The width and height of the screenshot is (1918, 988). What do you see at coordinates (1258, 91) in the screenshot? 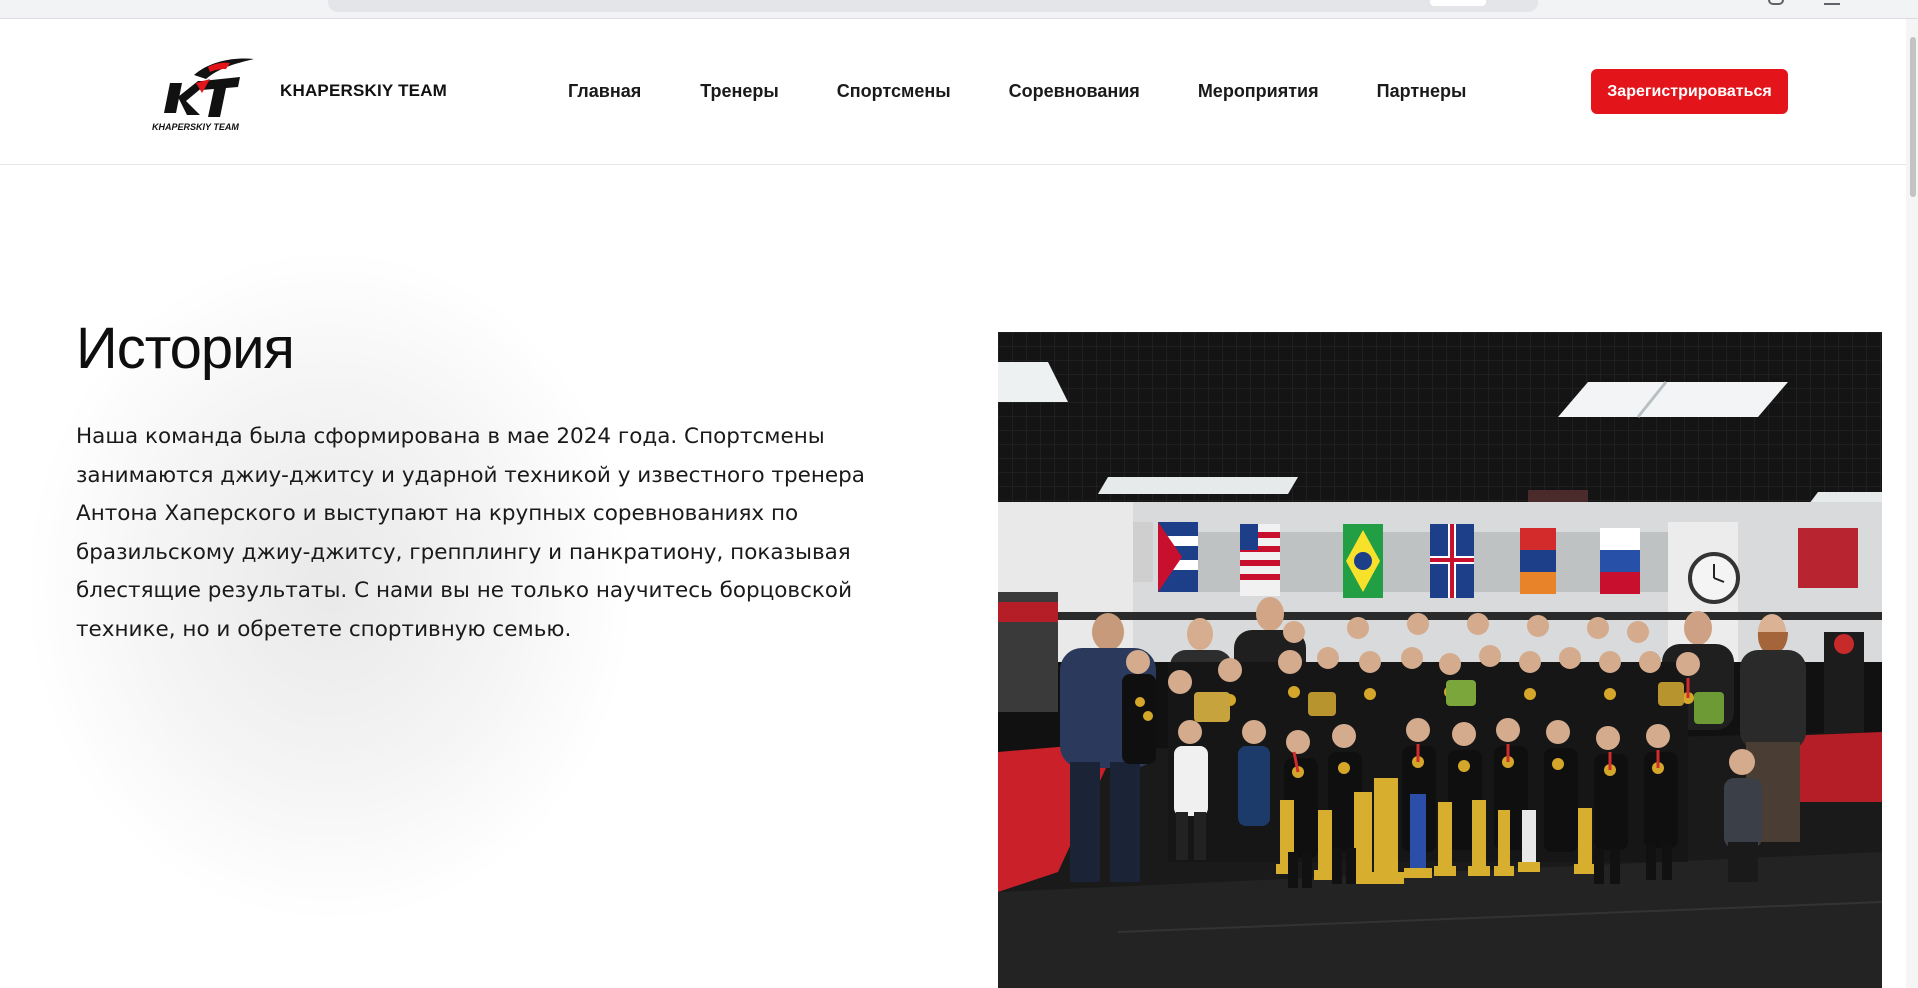
I see `nav-item-events: Мероприятия` at bounding box center [1258, 91].